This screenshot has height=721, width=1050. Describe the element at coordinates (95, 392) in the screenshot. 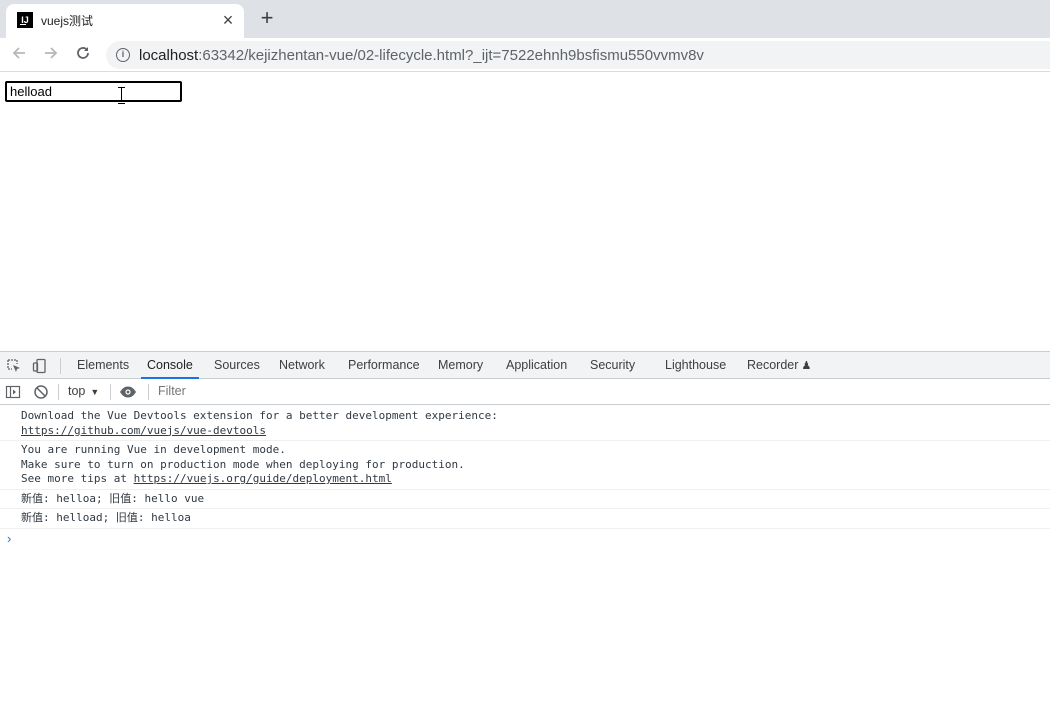

I see `dropdown-arrow-icon: ▼` at that location.